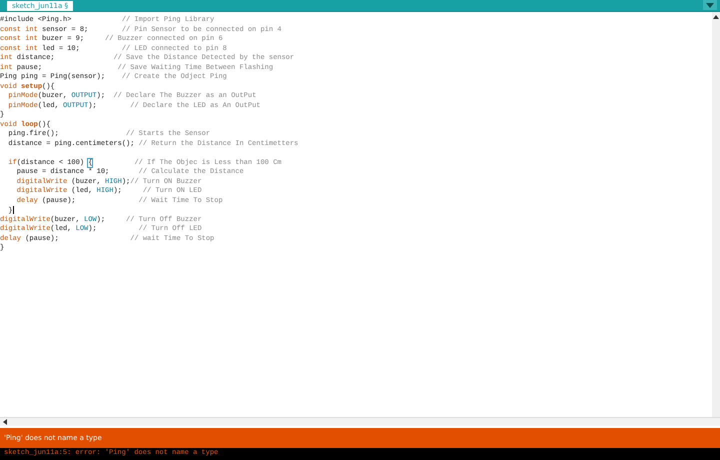 Image resolution: width=720 pixels, height=460 pixels. Describe the element at coordinates (5, 422) in the screenshot. I see `scroll-left-icon` at that location.